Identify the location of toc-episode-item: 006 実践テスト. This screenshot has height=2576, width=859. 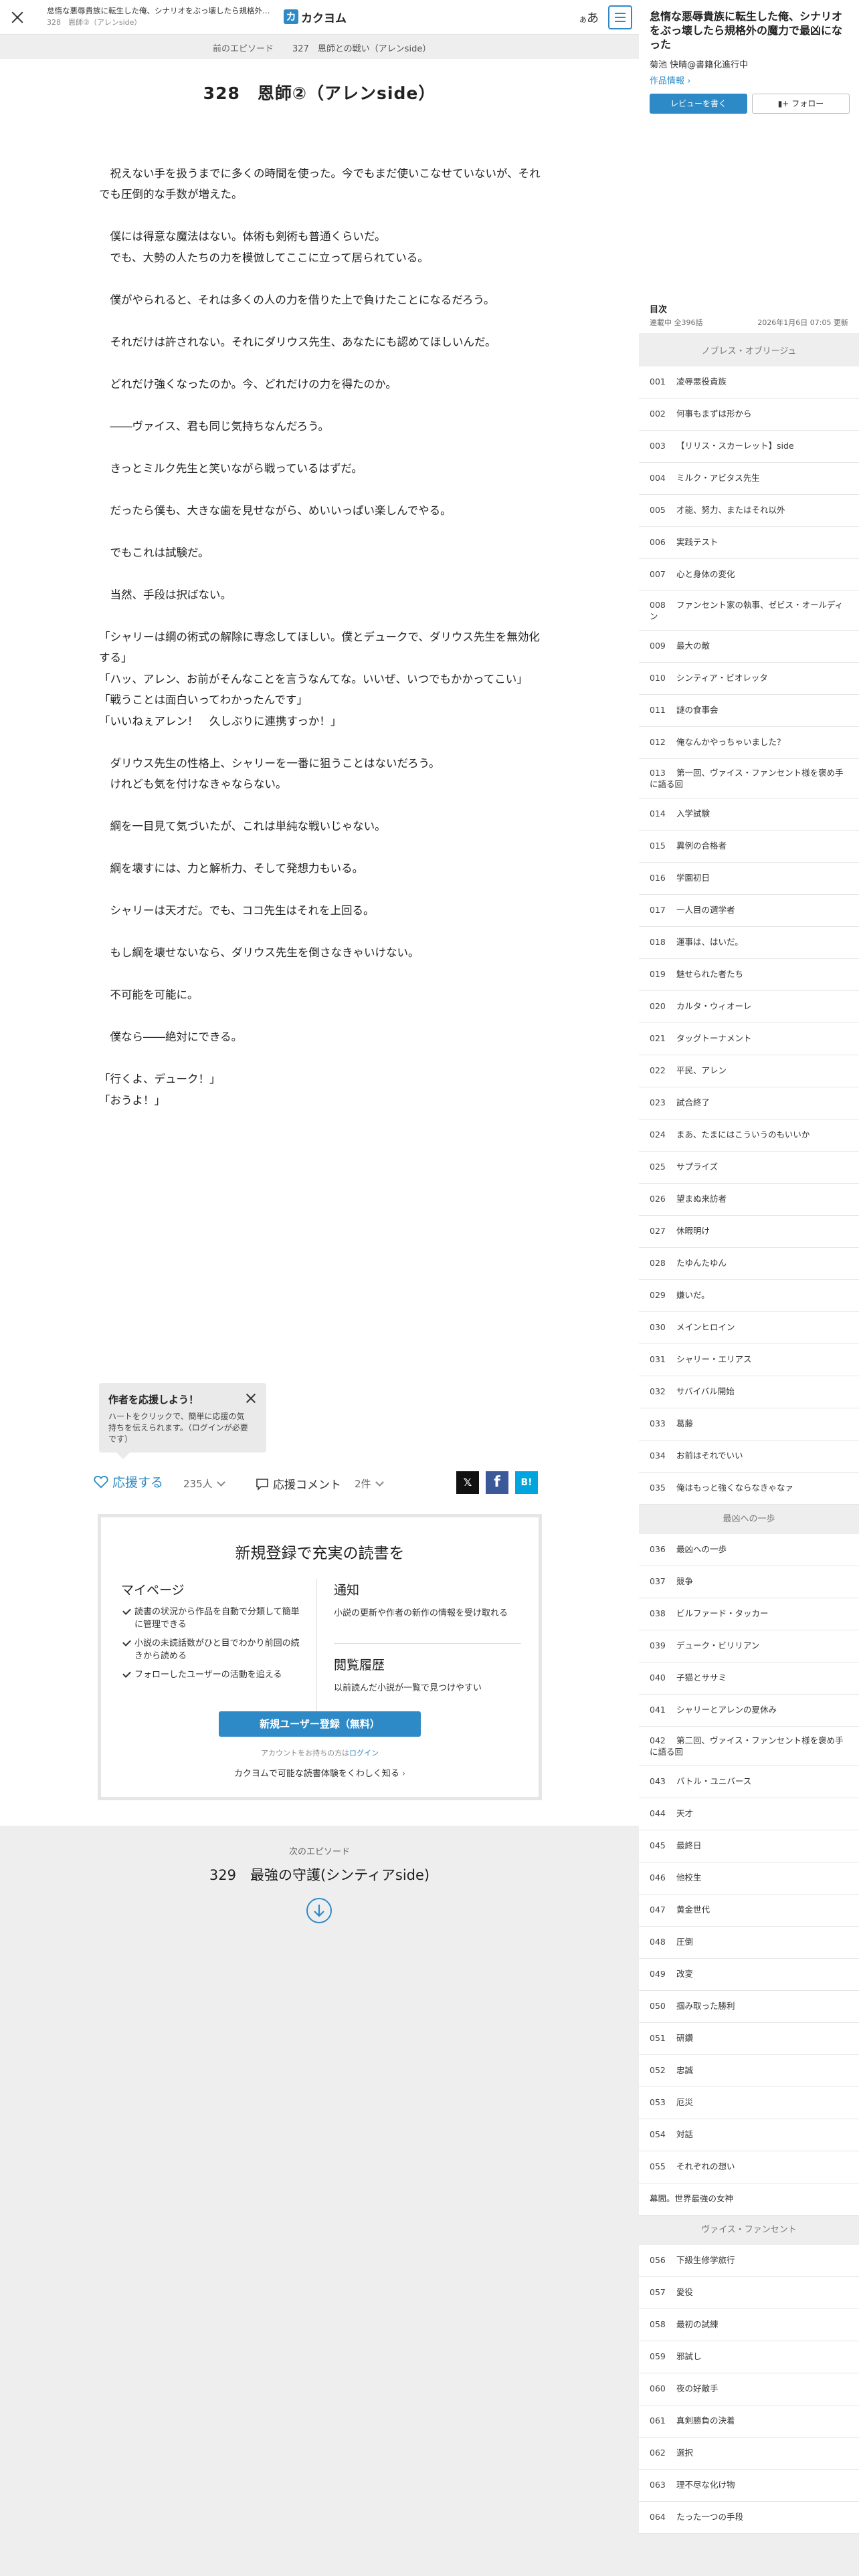
(749, 543).